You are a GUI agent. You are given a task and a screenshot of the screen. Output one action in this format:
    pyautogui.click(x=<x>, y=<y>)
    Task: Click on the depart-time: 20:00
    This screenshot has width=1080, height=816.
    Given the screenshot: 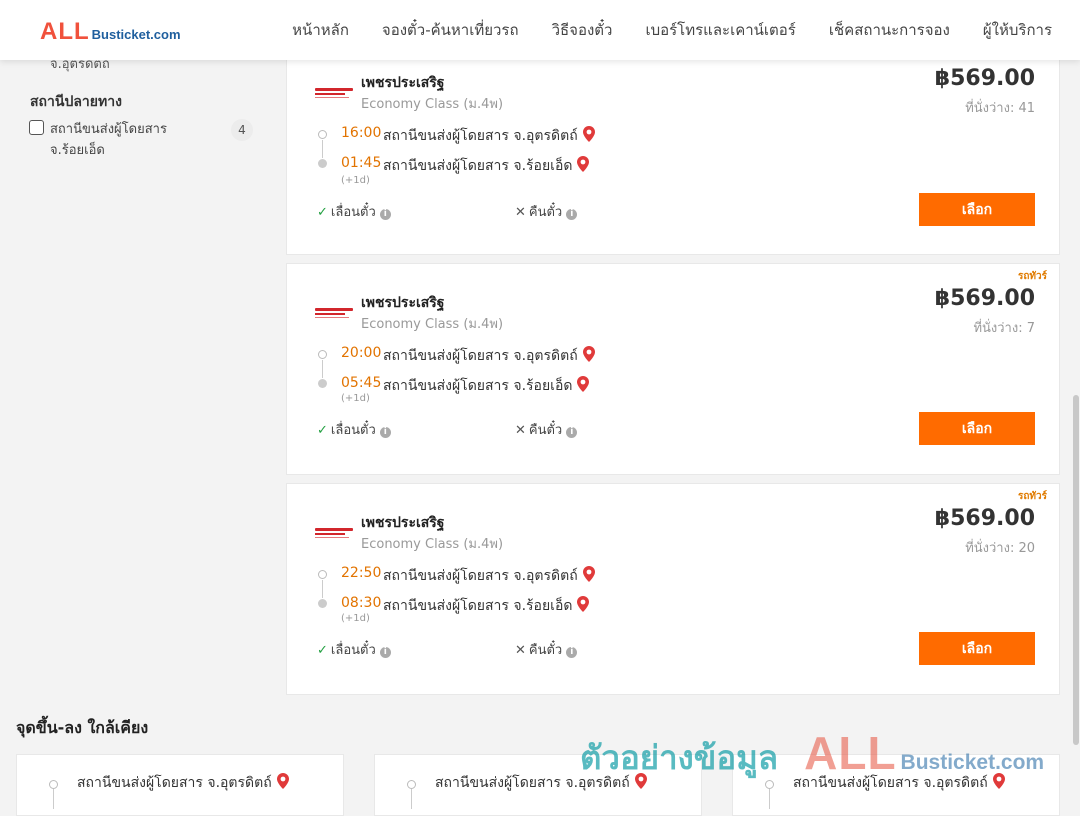 What is the action you would take?
    pyautogui.click(x=361, y=353)
    